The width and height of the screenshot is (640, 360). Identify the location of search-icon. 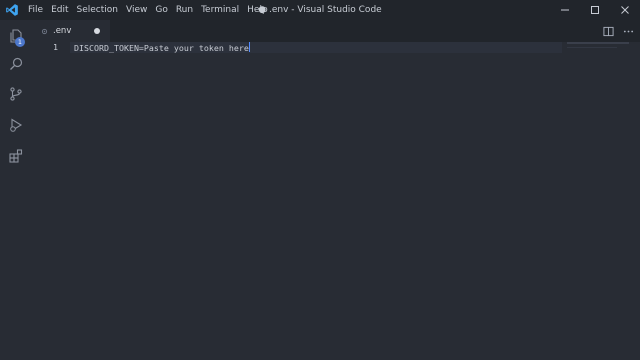
(16, 65).